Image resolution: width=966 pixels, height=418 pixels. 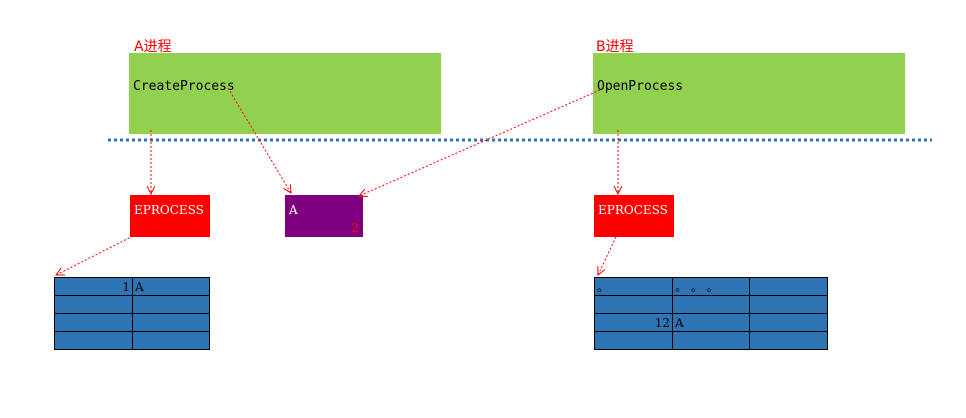 What do you see at coordinates (607, 255) in the screenshot?
I see `arrow-eprocess-b-to-table` at bounding box center [607, 255].